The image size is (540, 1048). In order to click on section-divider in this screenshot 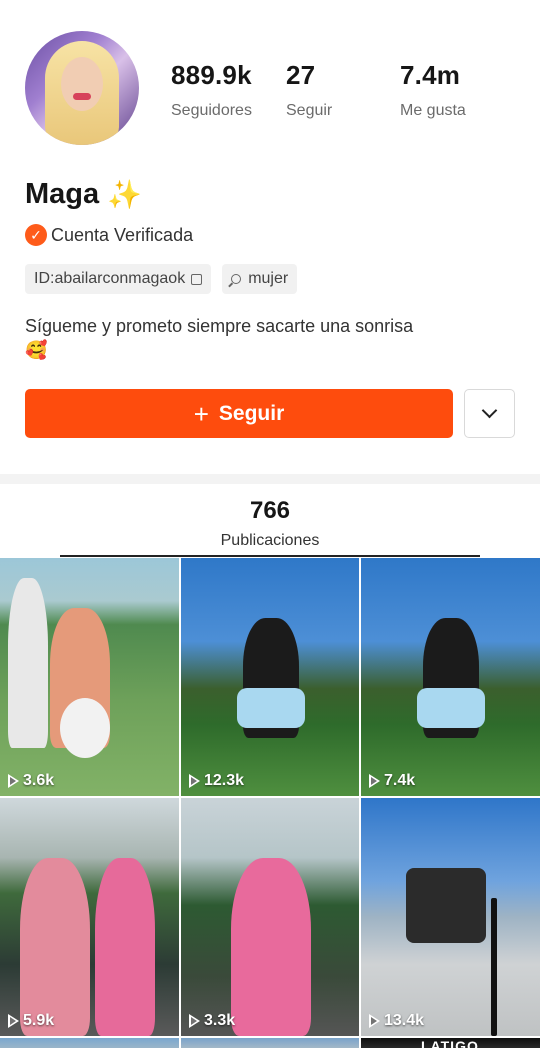, I will do `click(270, 479)`.